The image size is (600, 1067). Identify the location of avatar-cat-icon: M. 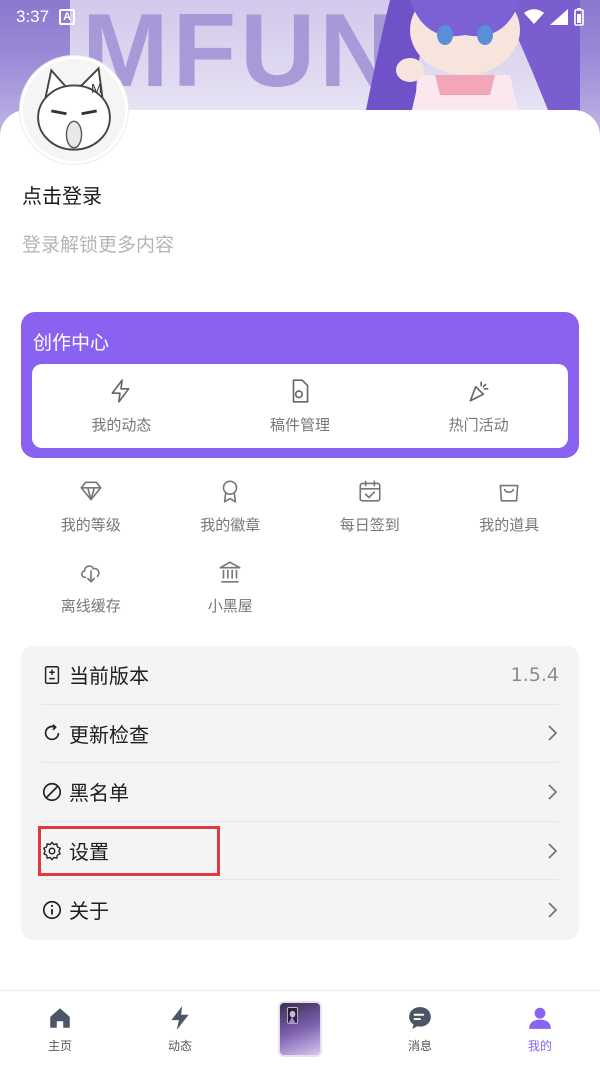
(74, 110).